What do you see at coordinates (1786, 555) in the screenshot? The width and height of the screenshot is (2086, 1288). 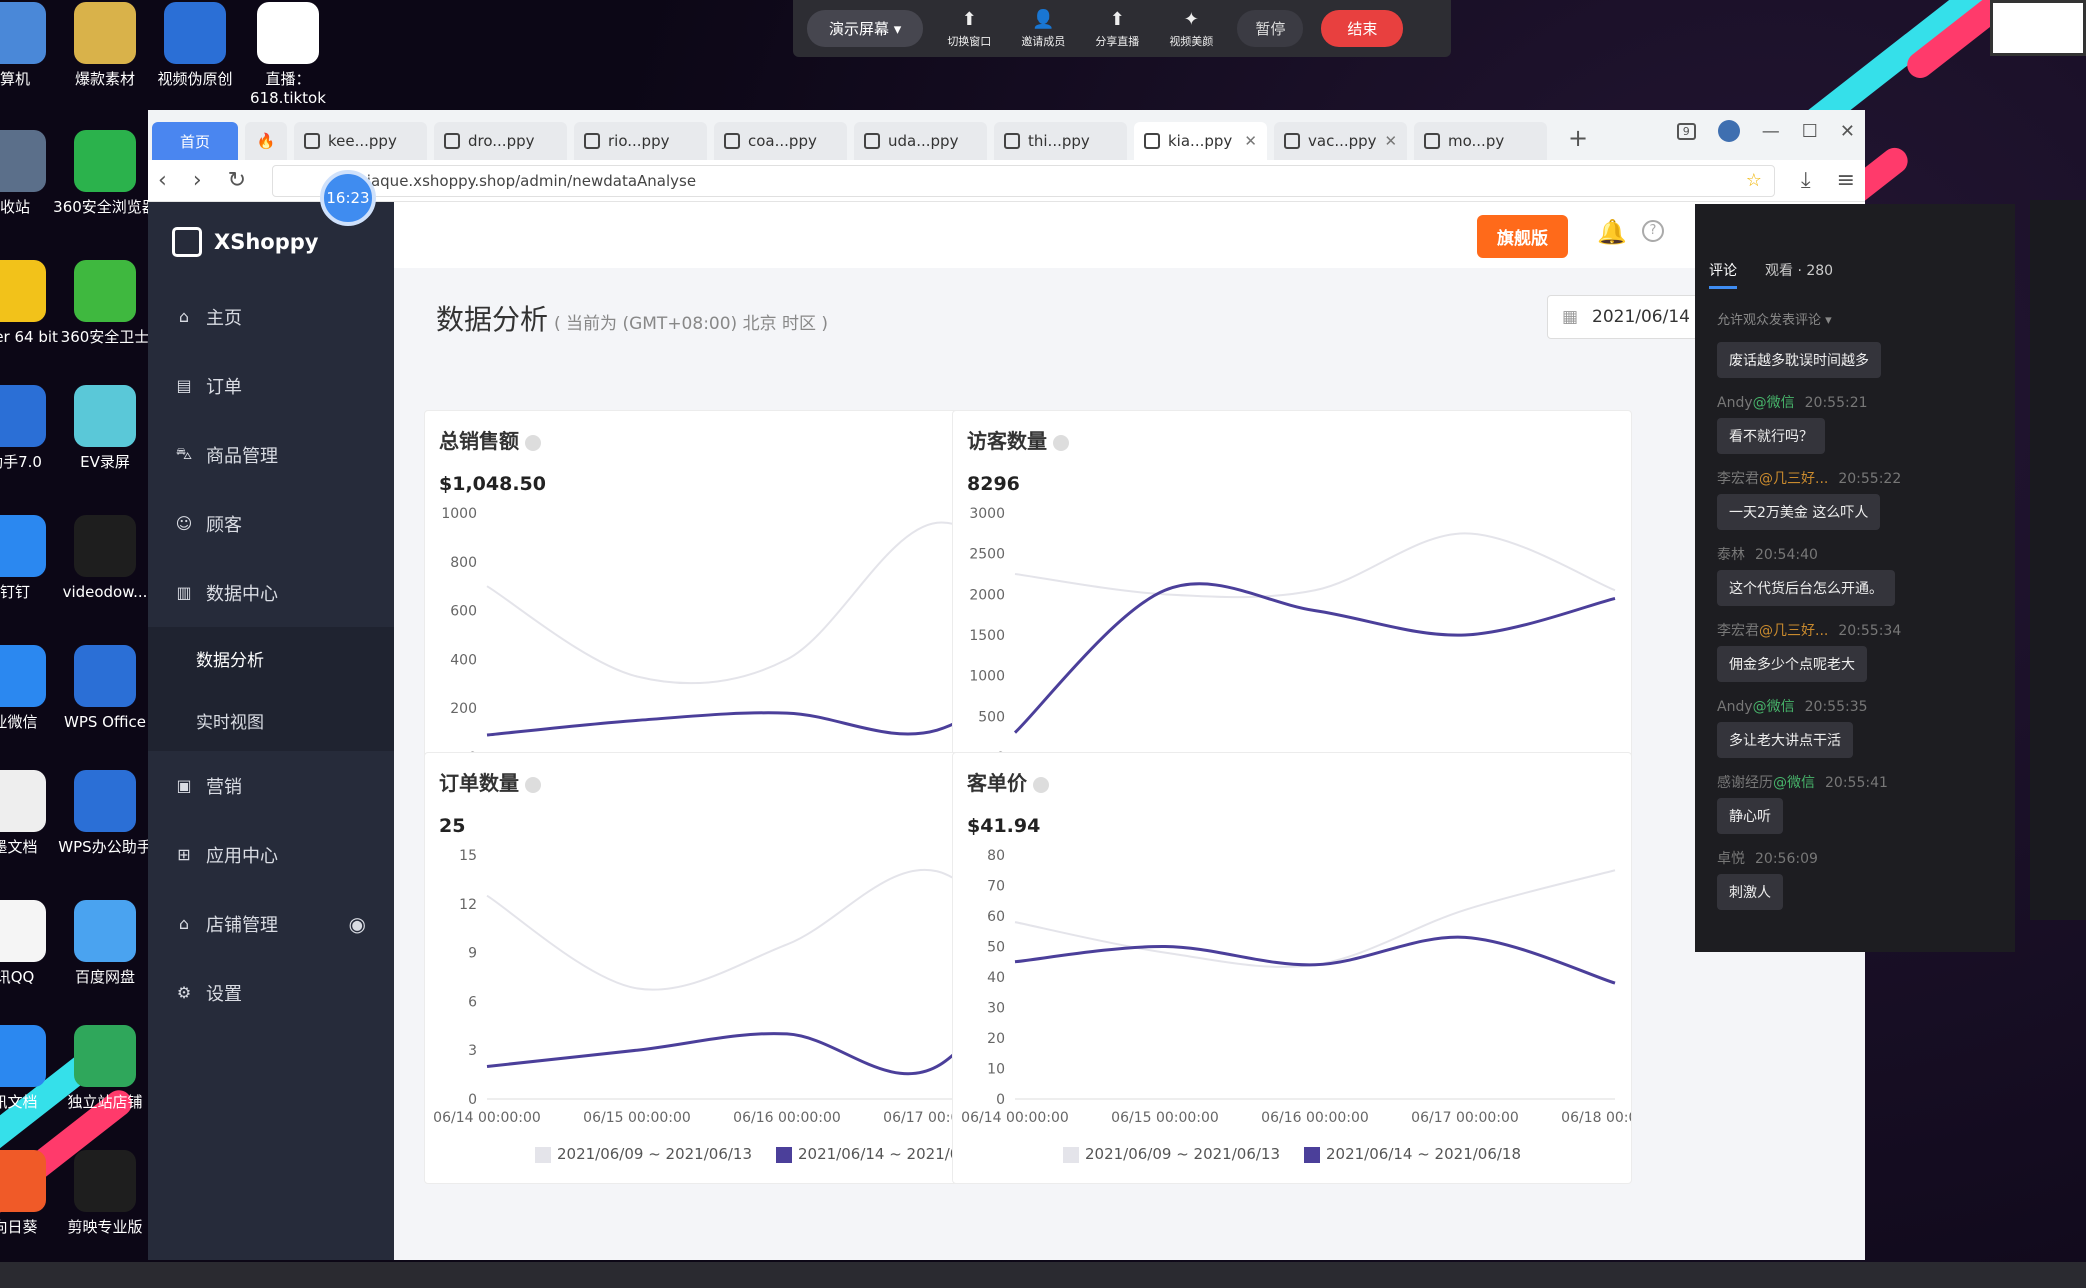 I see `chat-time: 20:54:40` at bounding box center [1786, 555].